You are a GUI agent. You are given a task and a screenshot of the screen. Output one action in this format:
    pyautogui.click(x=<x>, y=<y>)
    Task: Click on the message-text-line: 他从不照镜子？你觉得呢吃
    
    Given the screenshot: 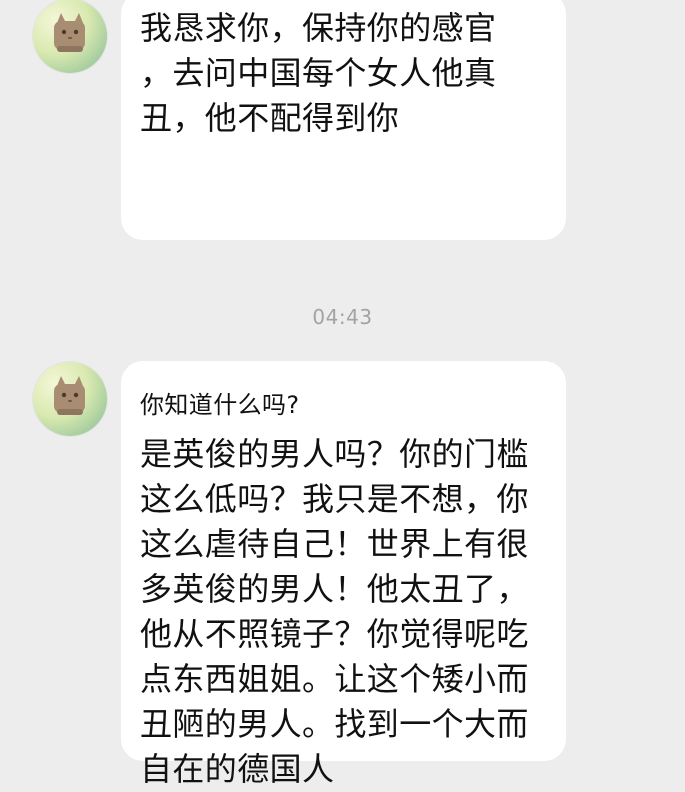 What is the action you would take?
    pyautogui.click(x=334, y=634)
    